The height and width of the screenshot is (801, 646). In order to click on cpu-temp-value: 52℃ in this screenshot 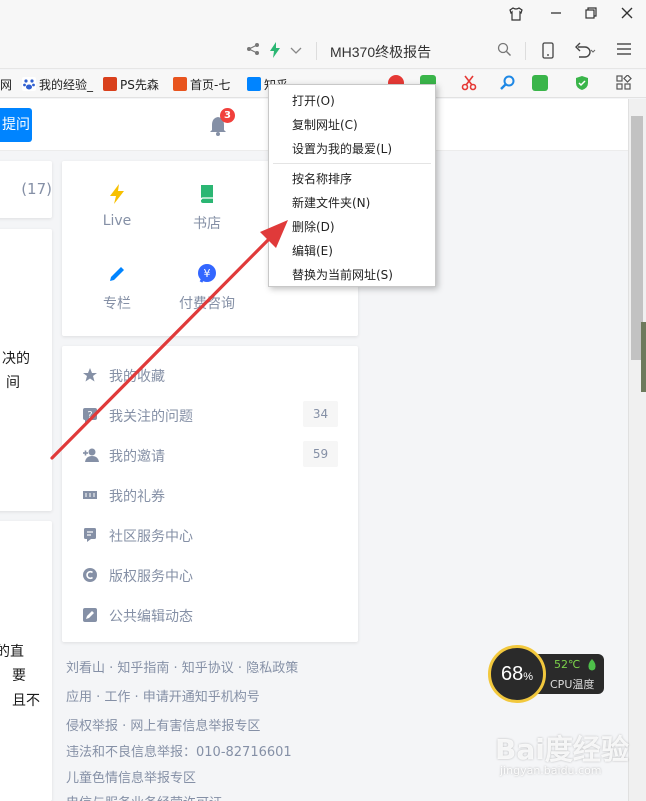, I will do `click(567, 664)`.